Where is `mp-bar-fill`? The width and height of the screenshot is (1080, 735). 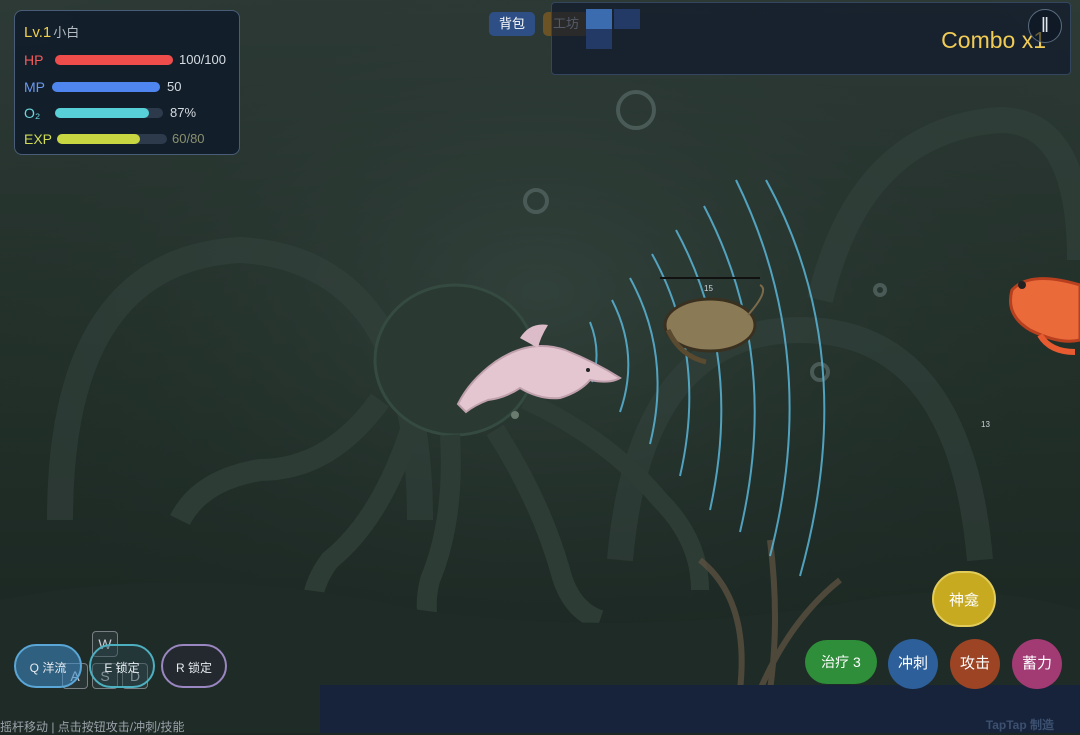
mp-bar-fill is located at coordinates (106, 87).